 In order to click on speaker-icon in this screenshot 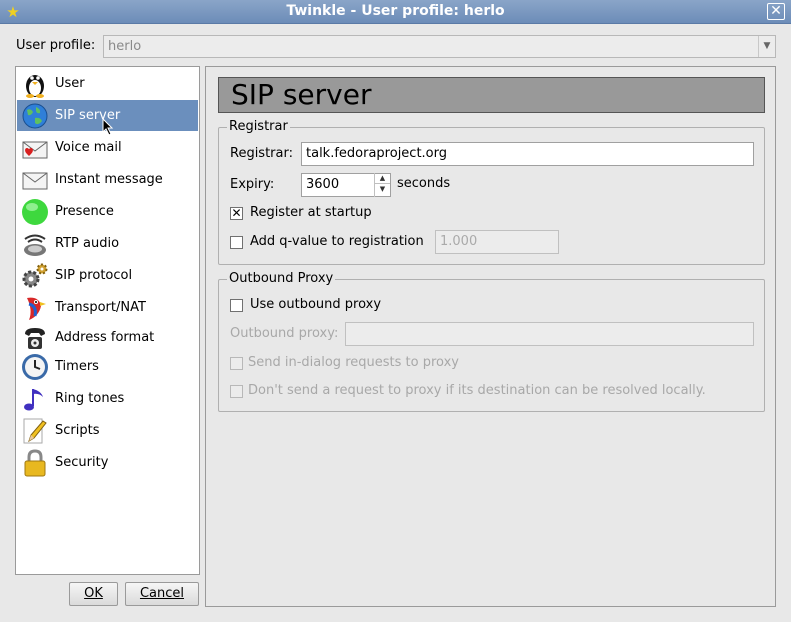, I will do `click(35, 245)`.